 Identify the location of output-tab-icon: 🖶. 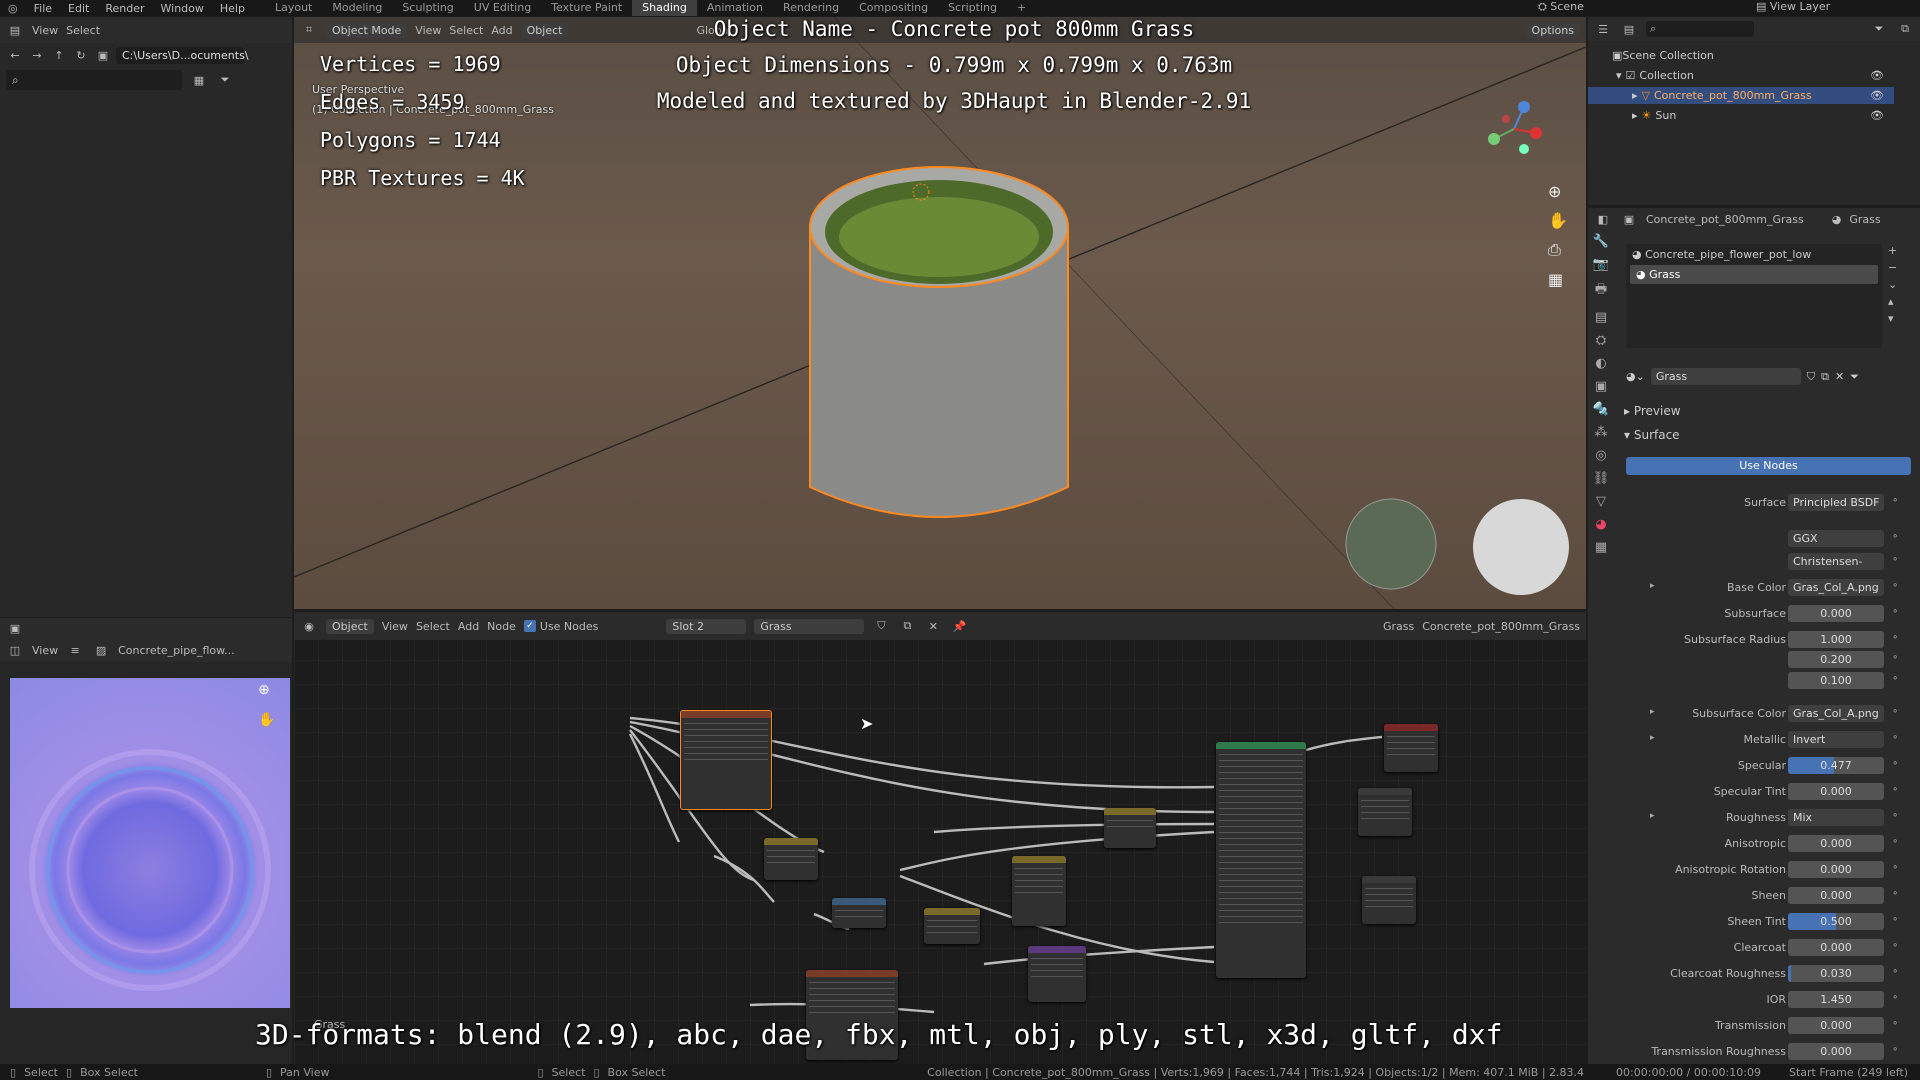
(1601, 291).